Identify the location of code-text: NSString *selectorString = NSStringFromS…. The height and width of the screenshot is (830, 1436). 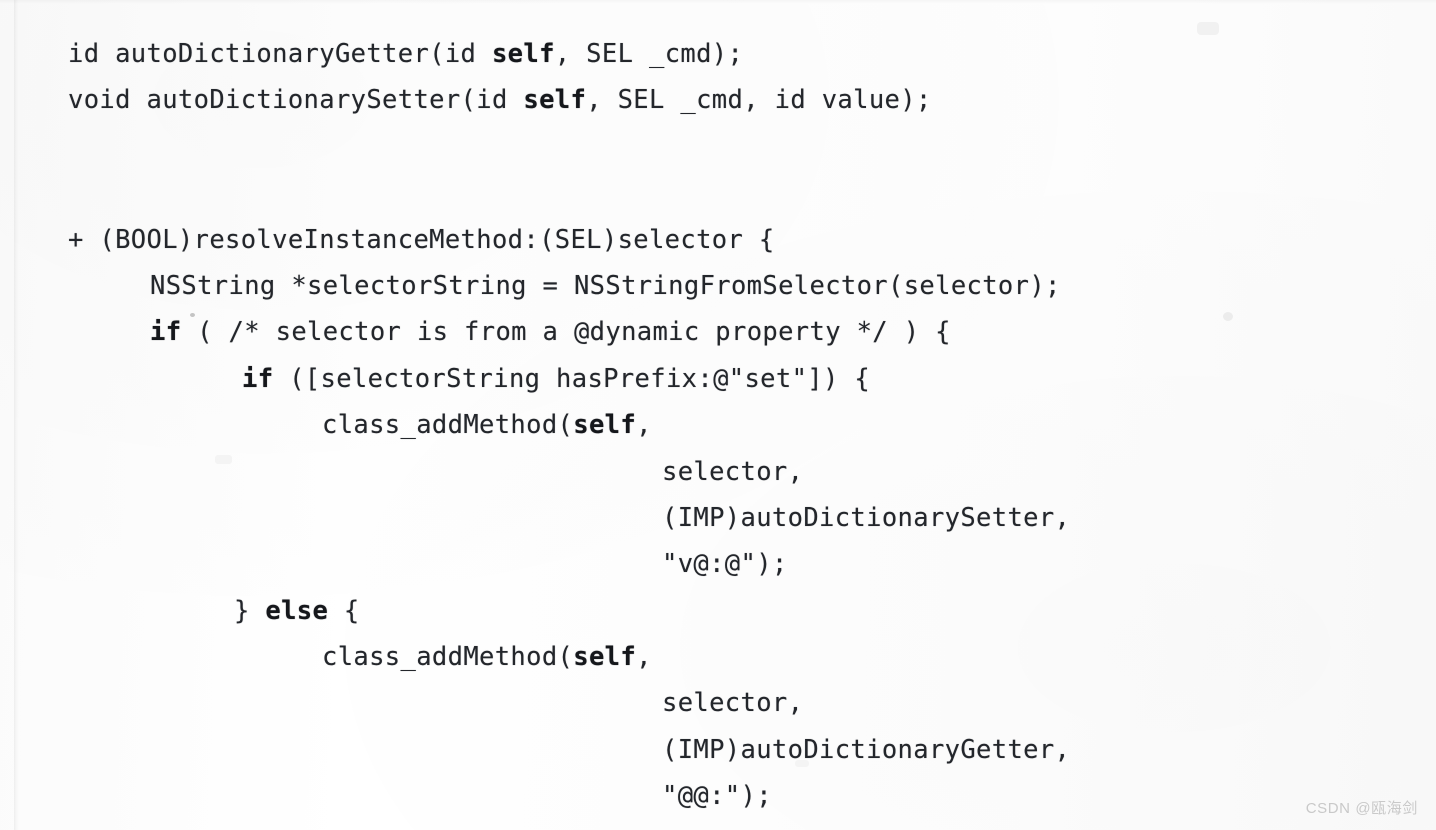
(605, 285).